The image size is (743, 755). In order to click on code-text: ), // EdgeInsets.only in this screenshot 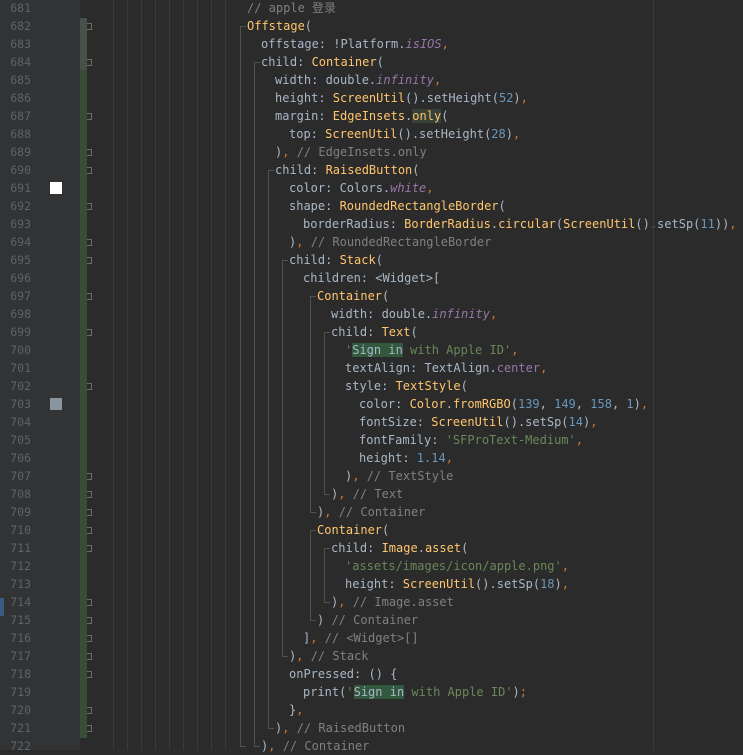, I will do `click(351, 152)`.